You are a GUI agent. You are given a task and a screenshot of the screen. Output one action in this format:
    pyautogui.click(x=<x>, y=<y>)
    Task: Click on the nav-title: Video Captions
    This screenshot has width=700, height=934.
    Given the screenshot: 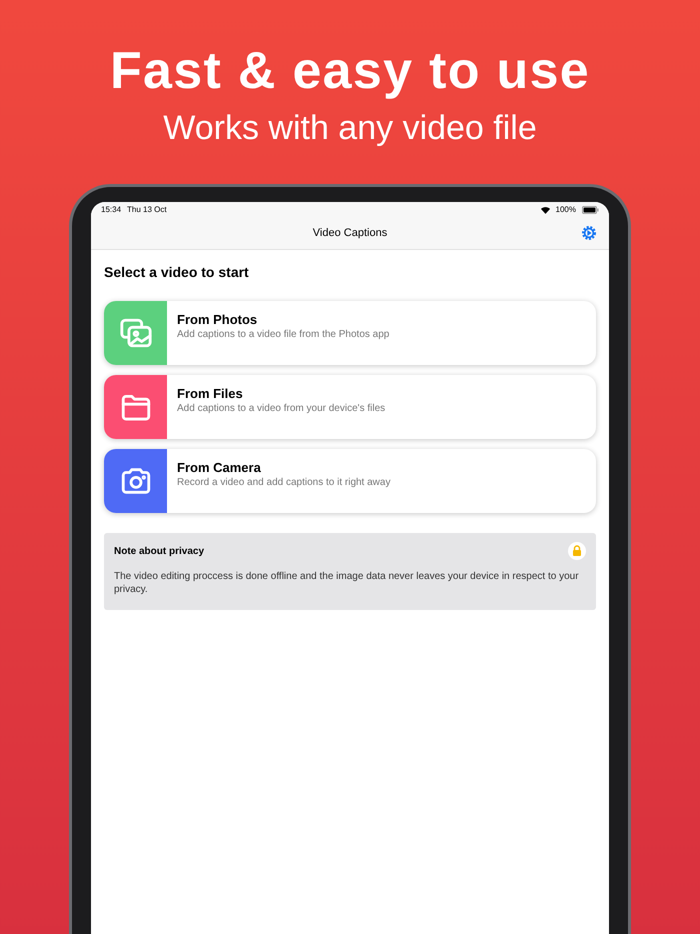 What is the action you would take?
    pyautogui.click(x=350, y=234)
    